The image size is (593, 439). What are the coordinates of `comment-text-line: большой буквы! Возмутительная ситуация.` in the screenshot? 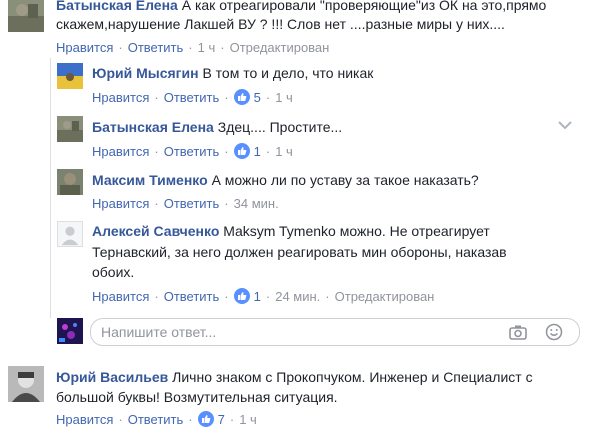 It's located at (197, 397).